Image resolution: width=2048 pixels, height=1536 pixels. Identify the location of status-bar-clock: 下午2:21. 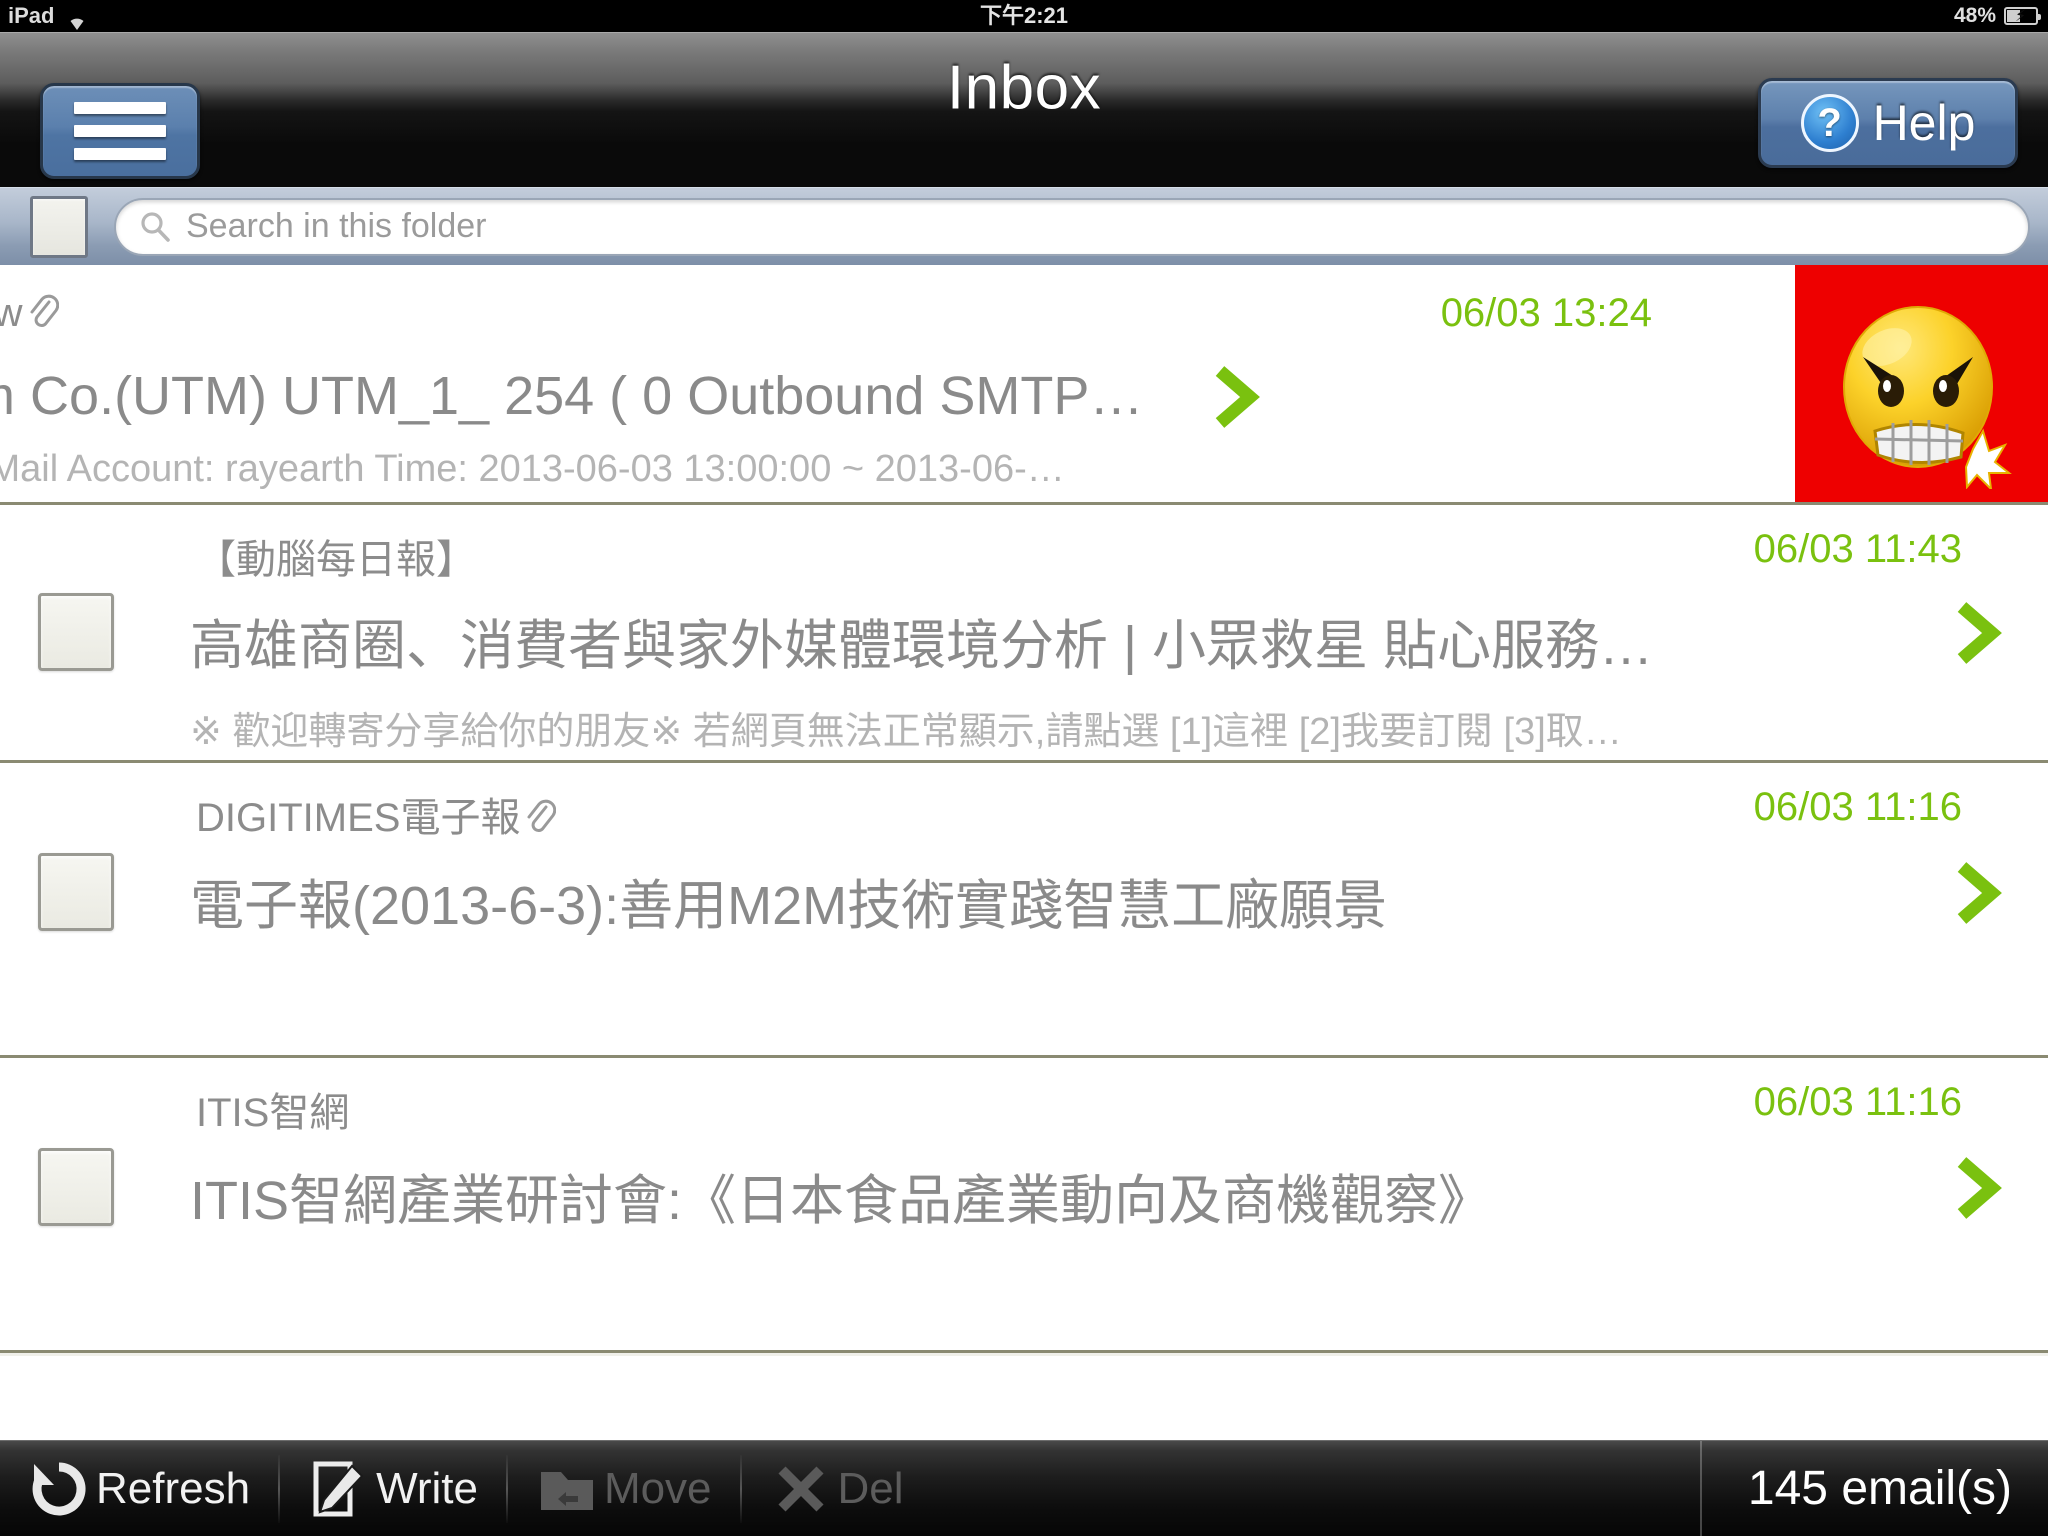
(1024, 15).